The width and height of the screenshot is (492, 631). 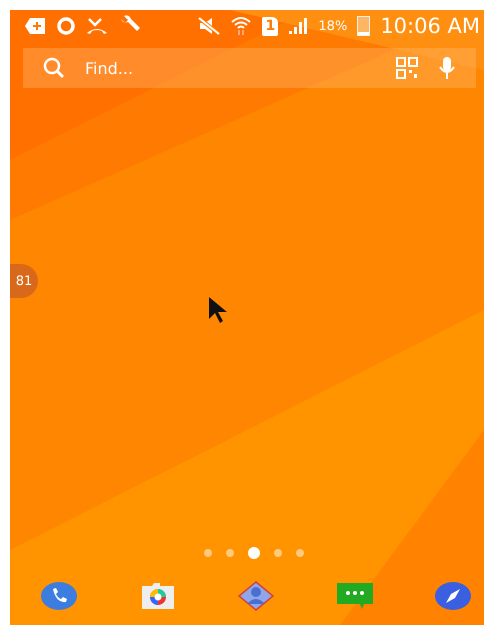 What do you see at coordinates (270, 26) in the screenshot?
I see `sim-slot: 1` at bounding box center [270, 26].